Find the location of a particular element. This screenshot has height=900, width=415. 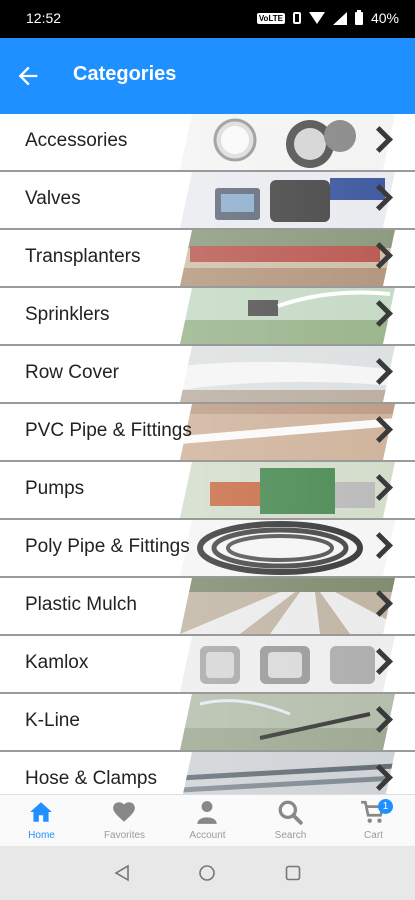

bottom-nav: Home Favorites Account Search 1 Cart is located at coordinates (207, 820).